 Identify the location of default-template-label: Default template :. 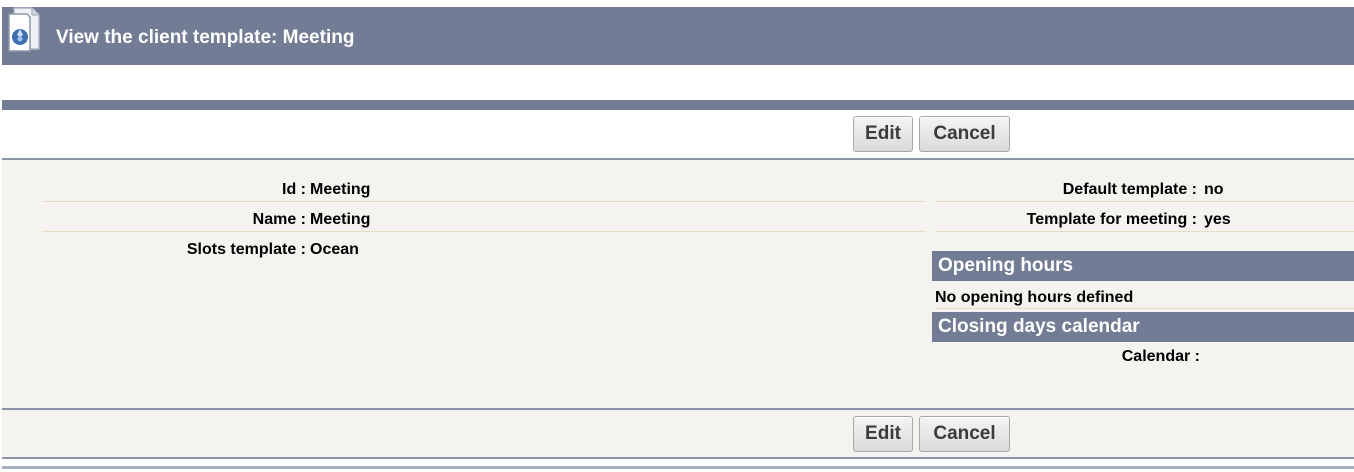
(1129, 189).